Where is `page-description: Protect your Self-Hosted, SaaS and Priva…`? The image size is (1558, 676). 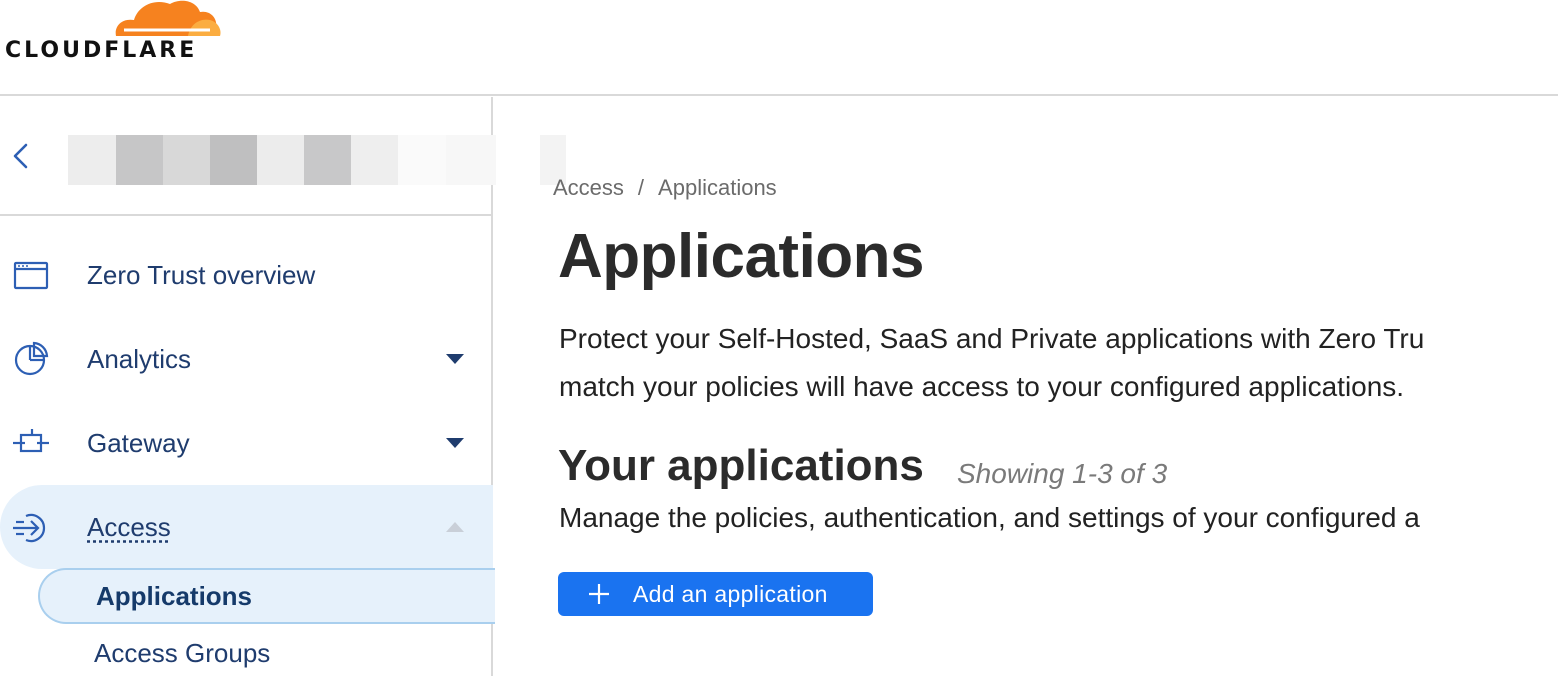
page-description: Protect your Self-Hosted, SaaS and Priva… is located at coordinates (1058, 363).